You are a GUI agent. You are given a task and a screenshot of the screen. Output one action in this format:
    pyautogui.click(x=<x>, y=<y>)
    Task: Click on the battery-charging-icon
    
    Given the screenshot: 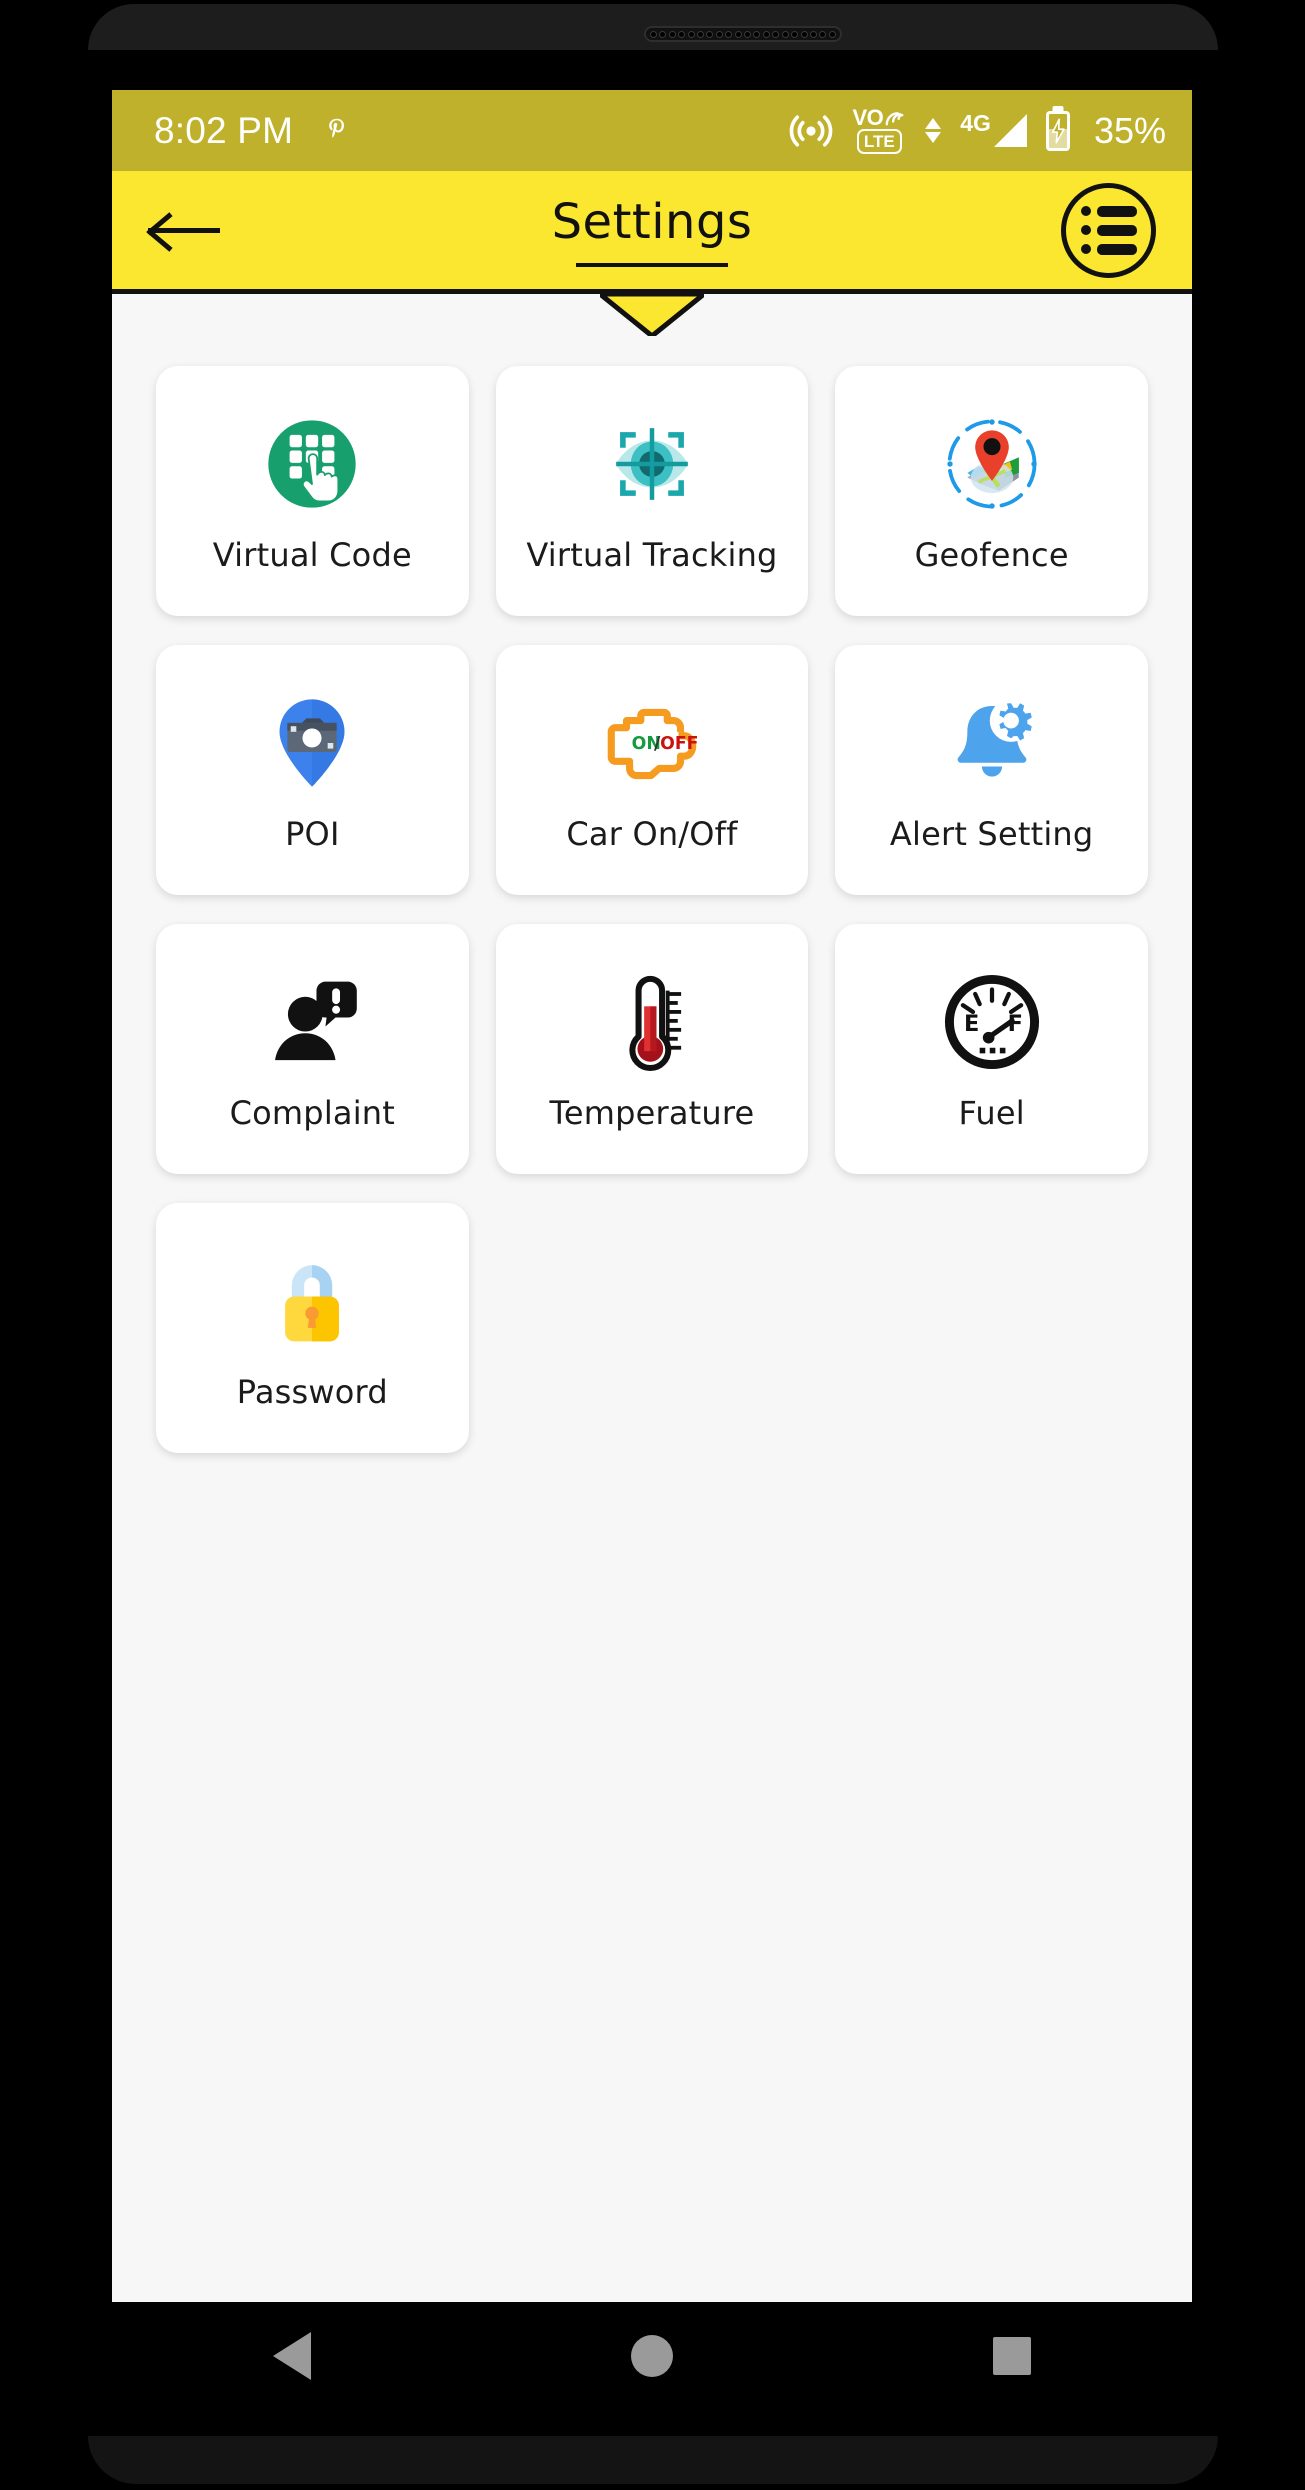 What is the action you would take?
    pyautogui.click(x=1057, y=130)
    